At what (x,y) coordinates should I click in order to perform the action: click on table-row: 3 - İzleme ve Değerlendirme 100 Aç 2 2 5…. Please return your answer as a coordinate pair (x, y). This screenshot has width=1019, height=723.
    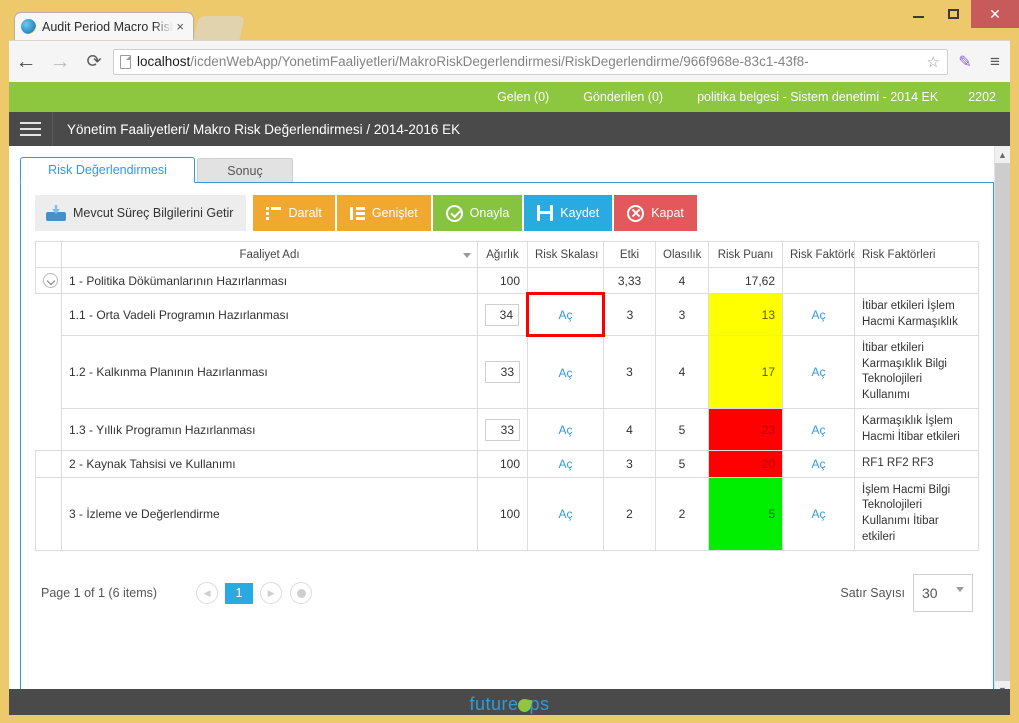
    Looking at the image, I should click on (507, 514).